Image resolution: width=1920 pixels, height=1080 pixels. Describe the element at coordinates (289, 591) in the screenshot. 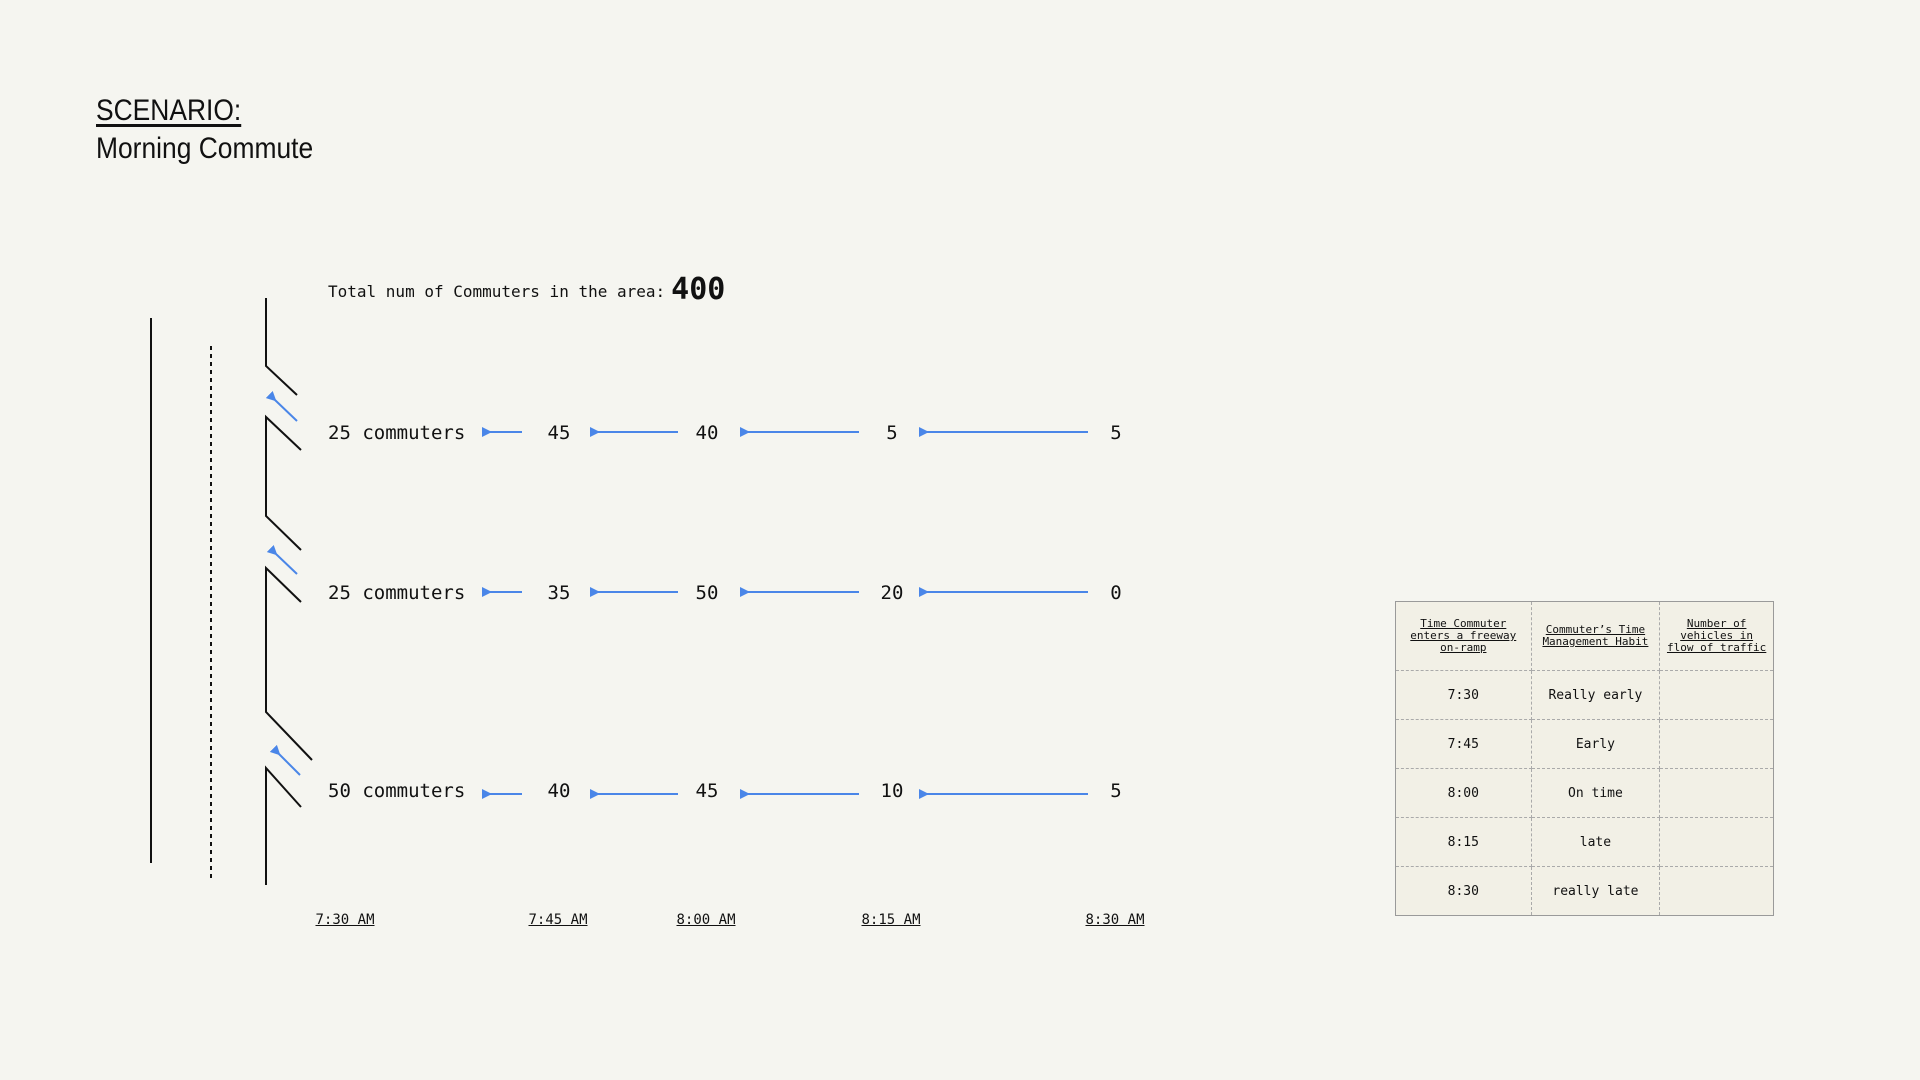

I see `freeway-inner-edge` at that location.